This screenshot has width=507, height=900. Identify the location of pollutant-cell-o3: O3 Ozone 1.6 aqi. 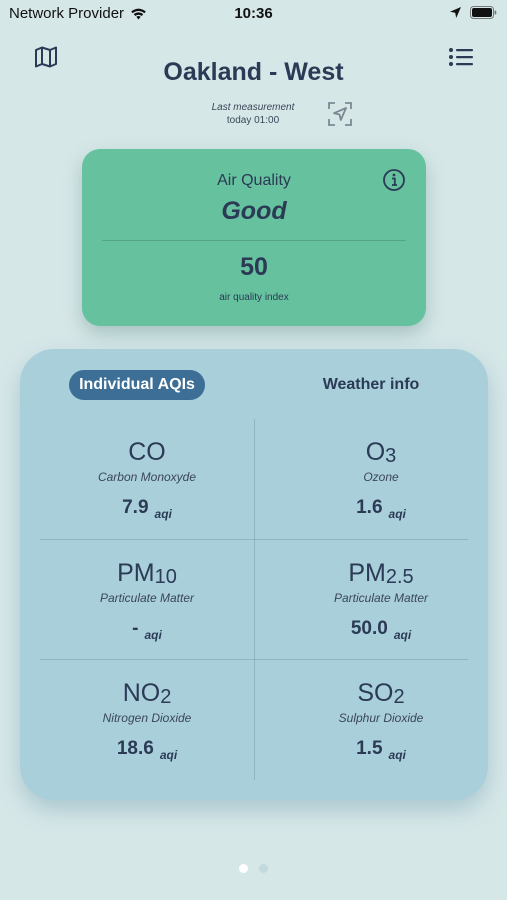
(381, 479).